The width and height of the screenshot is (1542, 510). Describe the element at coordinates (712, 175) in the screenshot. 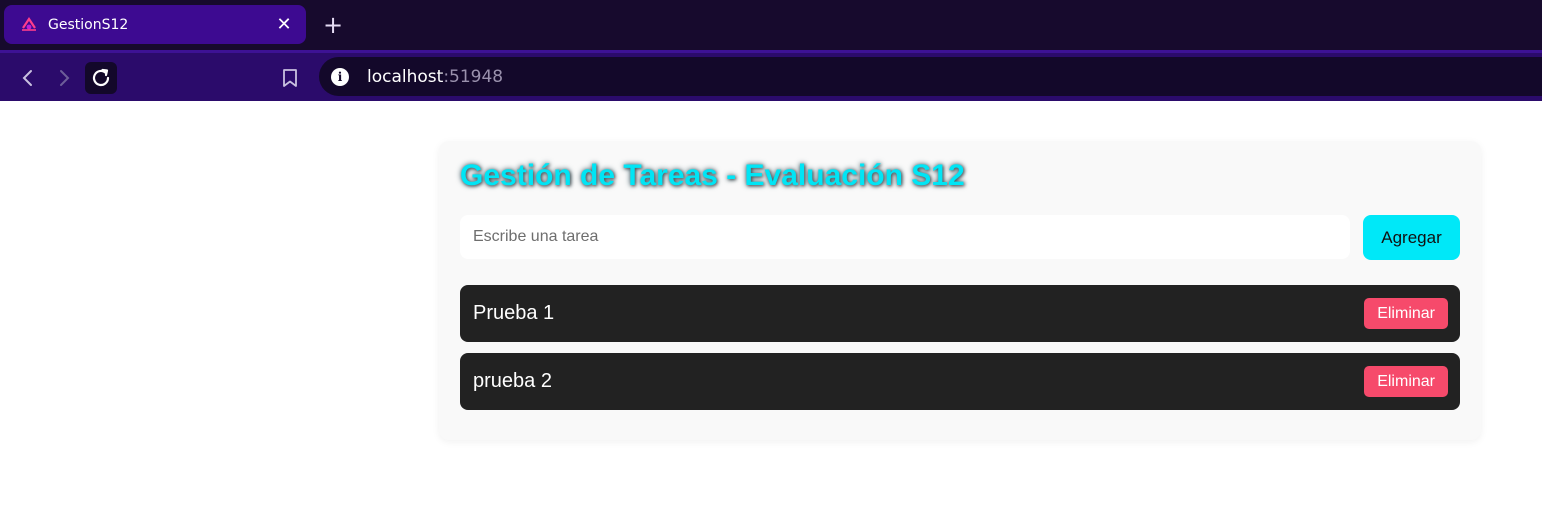

I see `page-title: Gestión de Tareas - Evaluación S12` at that location.